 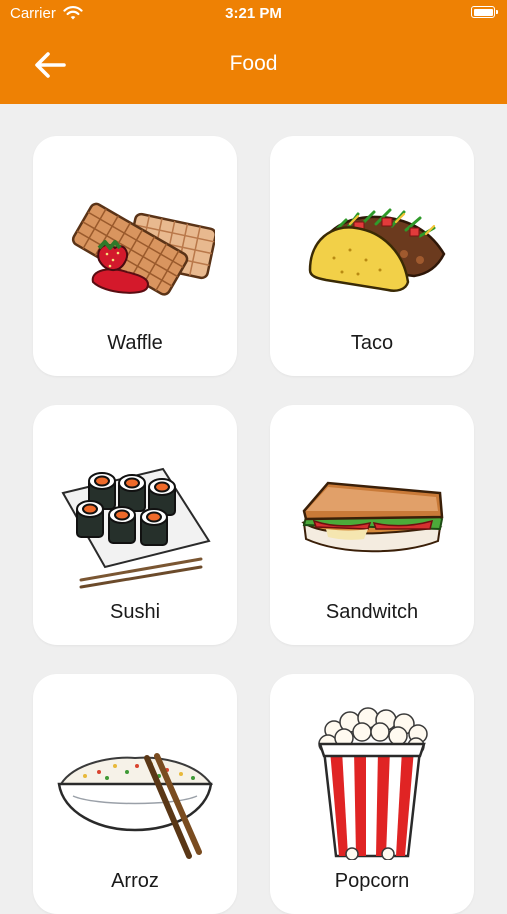 I want to click on clock: 3:21 PM, so click(x=253, y=13).